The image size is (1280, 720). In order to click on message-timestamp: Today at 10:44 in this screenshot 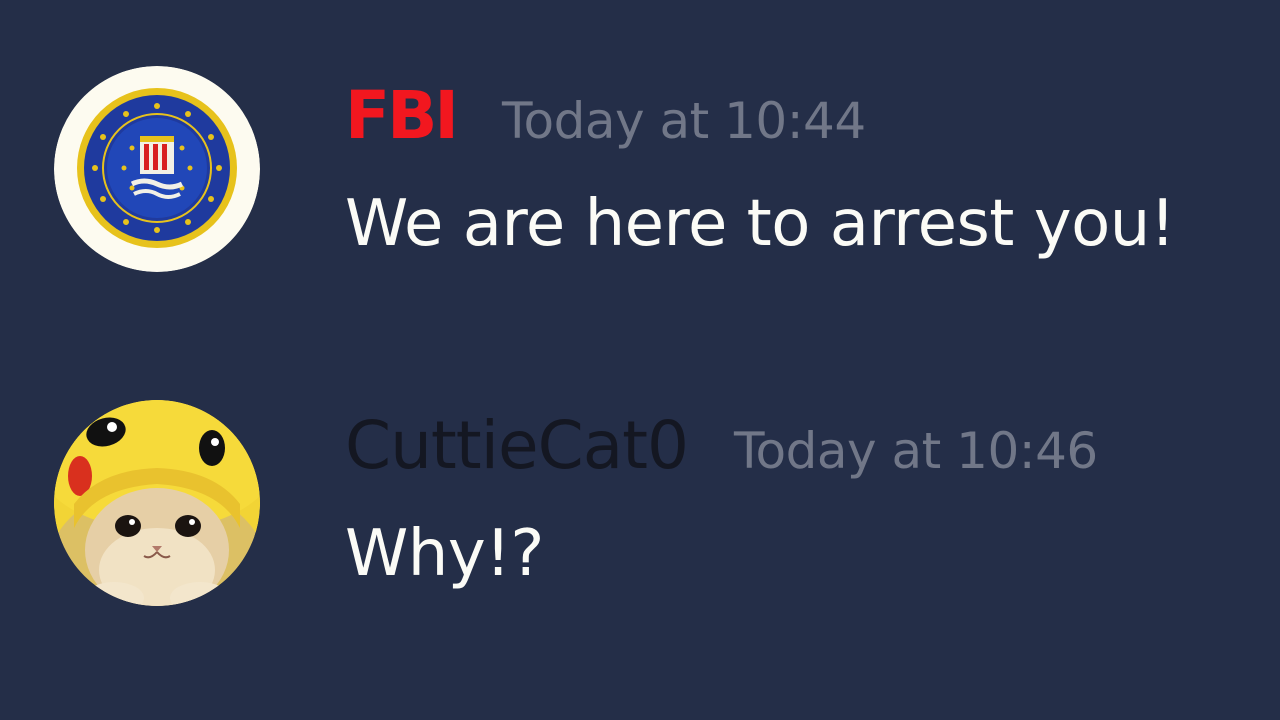, I will do `click(683, 121)`.